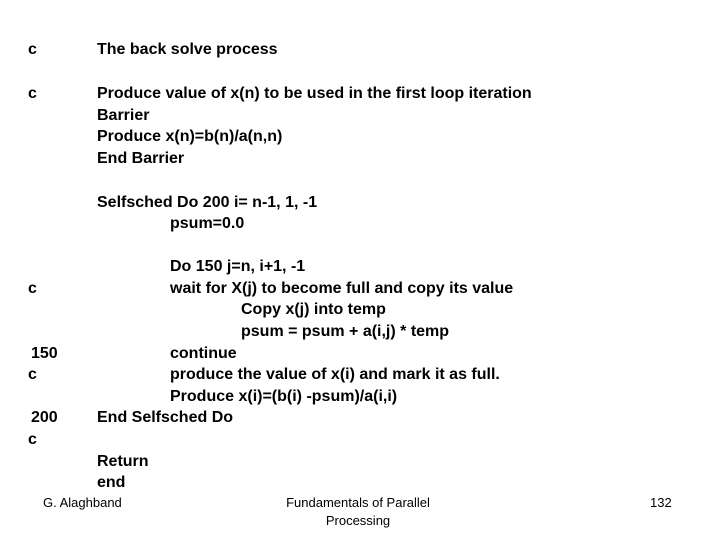  What do you see at coordinates (141, 158) in the screenshot?
I see `code-line: End Barrier` at bounding box center [141, 158].